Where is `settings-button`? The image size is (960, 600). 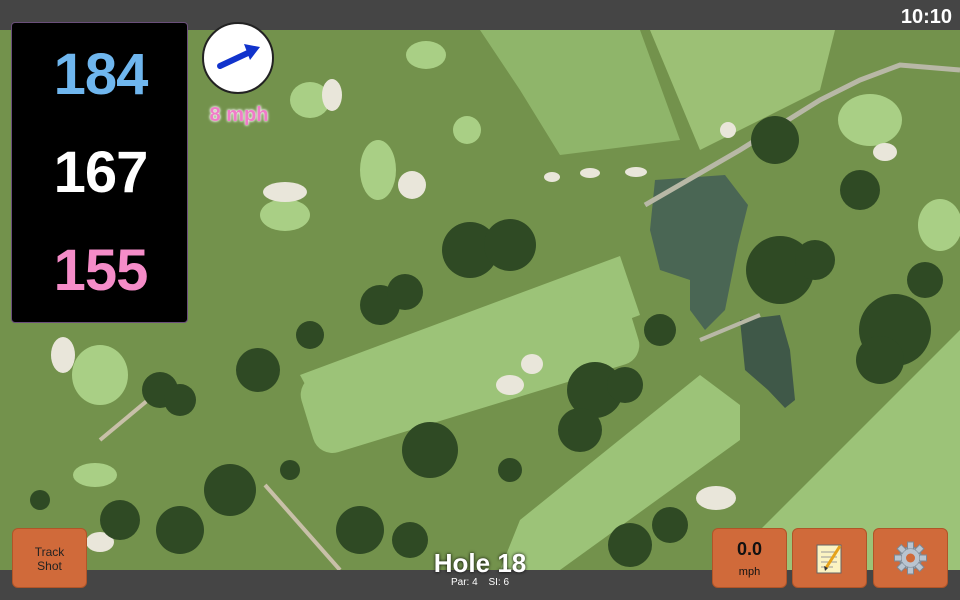 settings-button is located at coordinates (910, 558).